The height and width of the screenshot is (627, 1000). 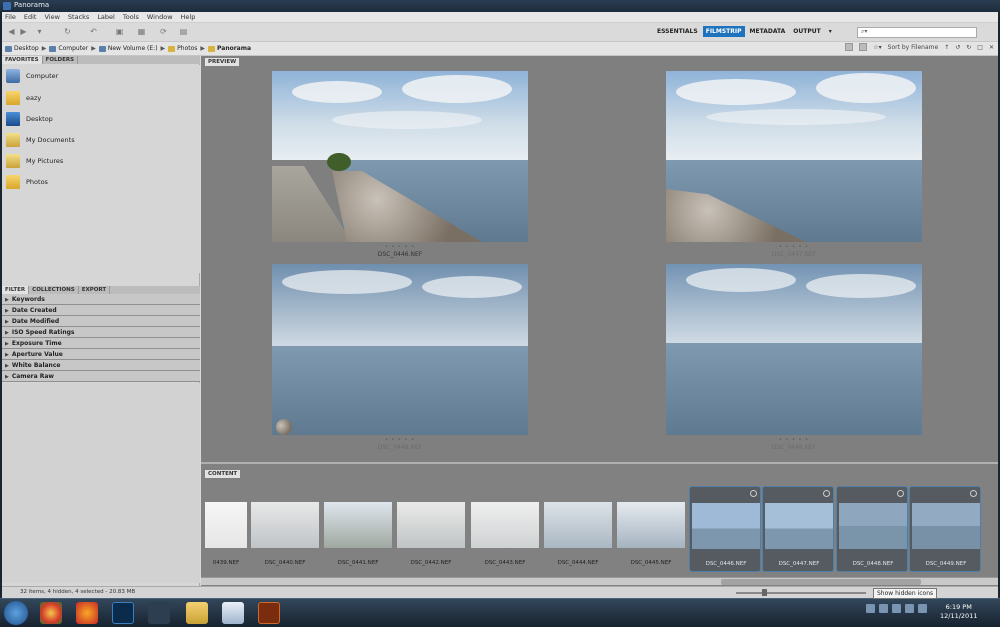 What do you see at coordinates (131, 17) in the screenshot?
I see `menu-tools: Tools` at bounding box center [131, 17].